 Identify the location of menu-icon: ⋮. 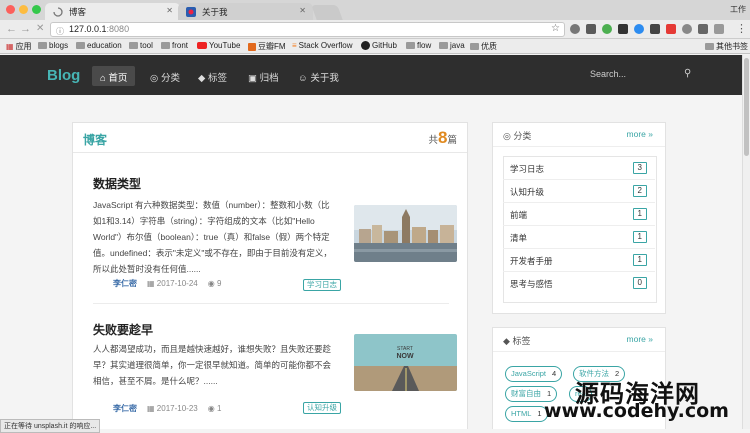
(741, 28).